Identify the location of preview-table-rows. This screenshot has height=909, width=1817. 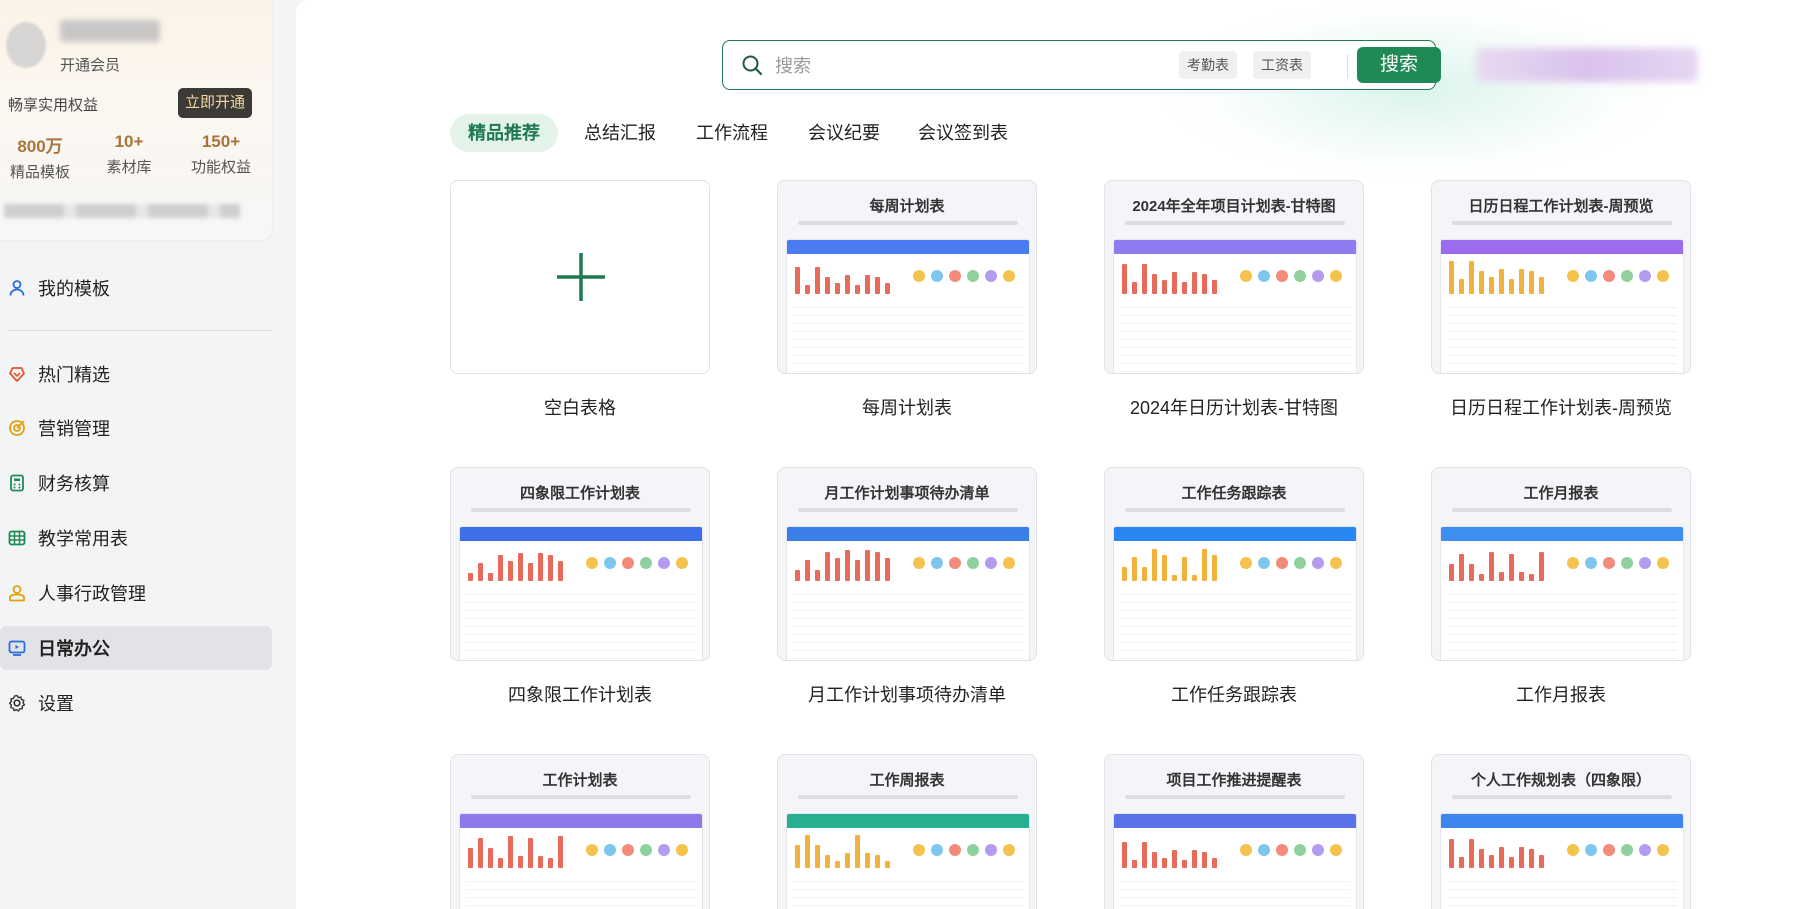
(581, 623).